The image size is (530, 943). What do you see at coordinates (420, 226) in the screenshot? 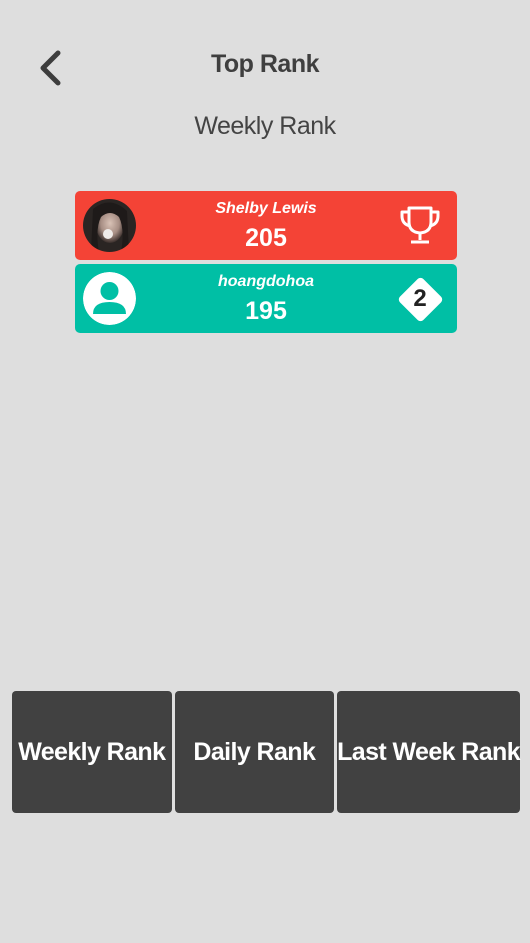
I see `trophy-icon` at bounding box center [420, 226].